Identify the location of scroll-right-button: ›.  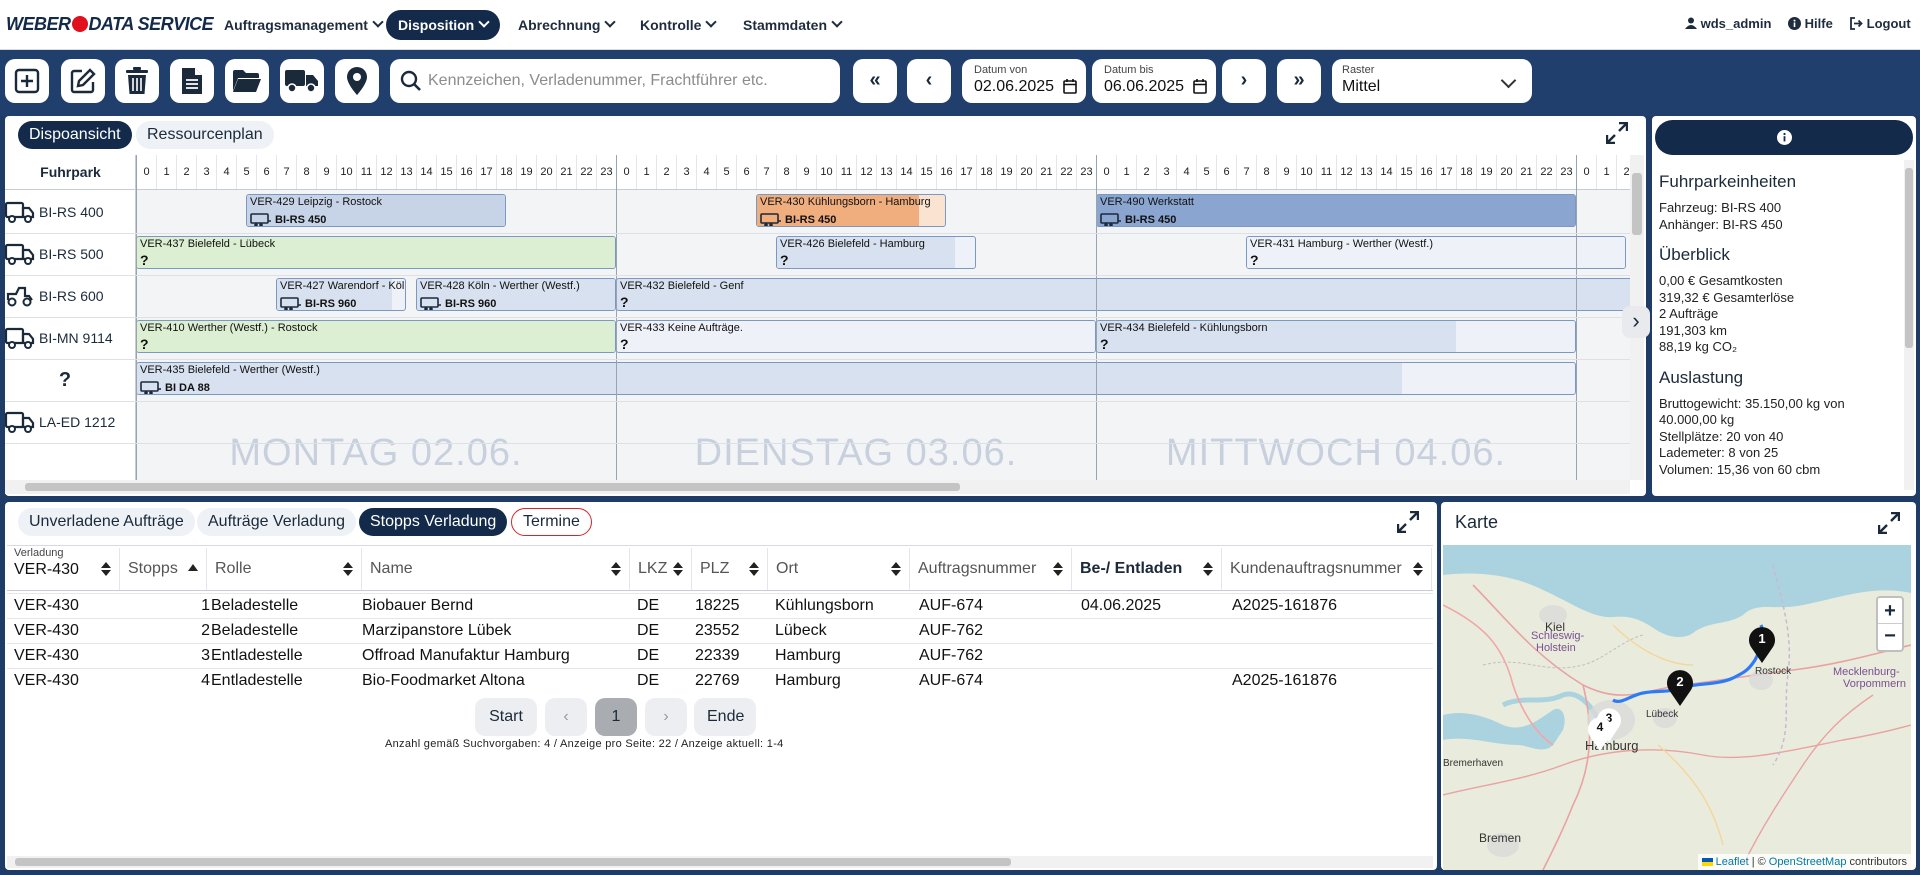
(1636, 322).